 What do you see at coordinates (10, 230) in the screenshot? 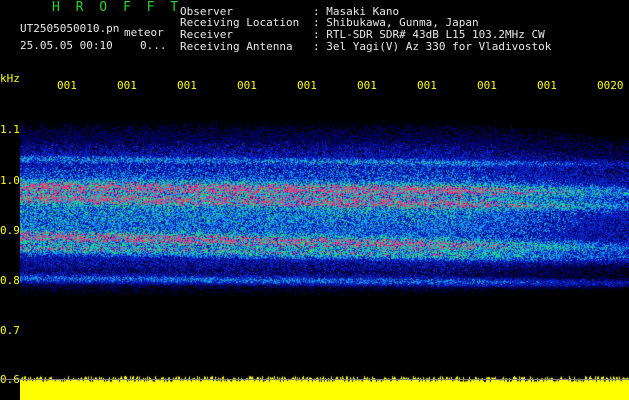
I see `freq-tick-label: 0.9` at bounding box center [10, 230].